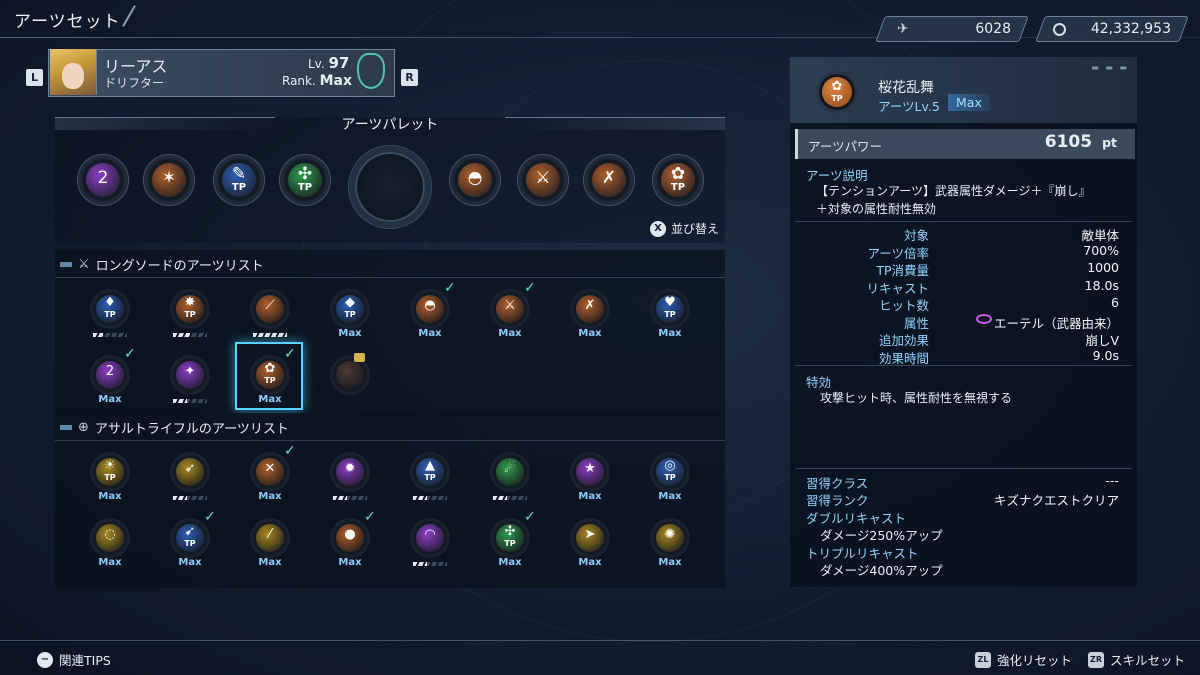 Image resolution: width=1200 pixels, height=675 pixels. I want to click on stat-value: 6, so click(1115, 302).